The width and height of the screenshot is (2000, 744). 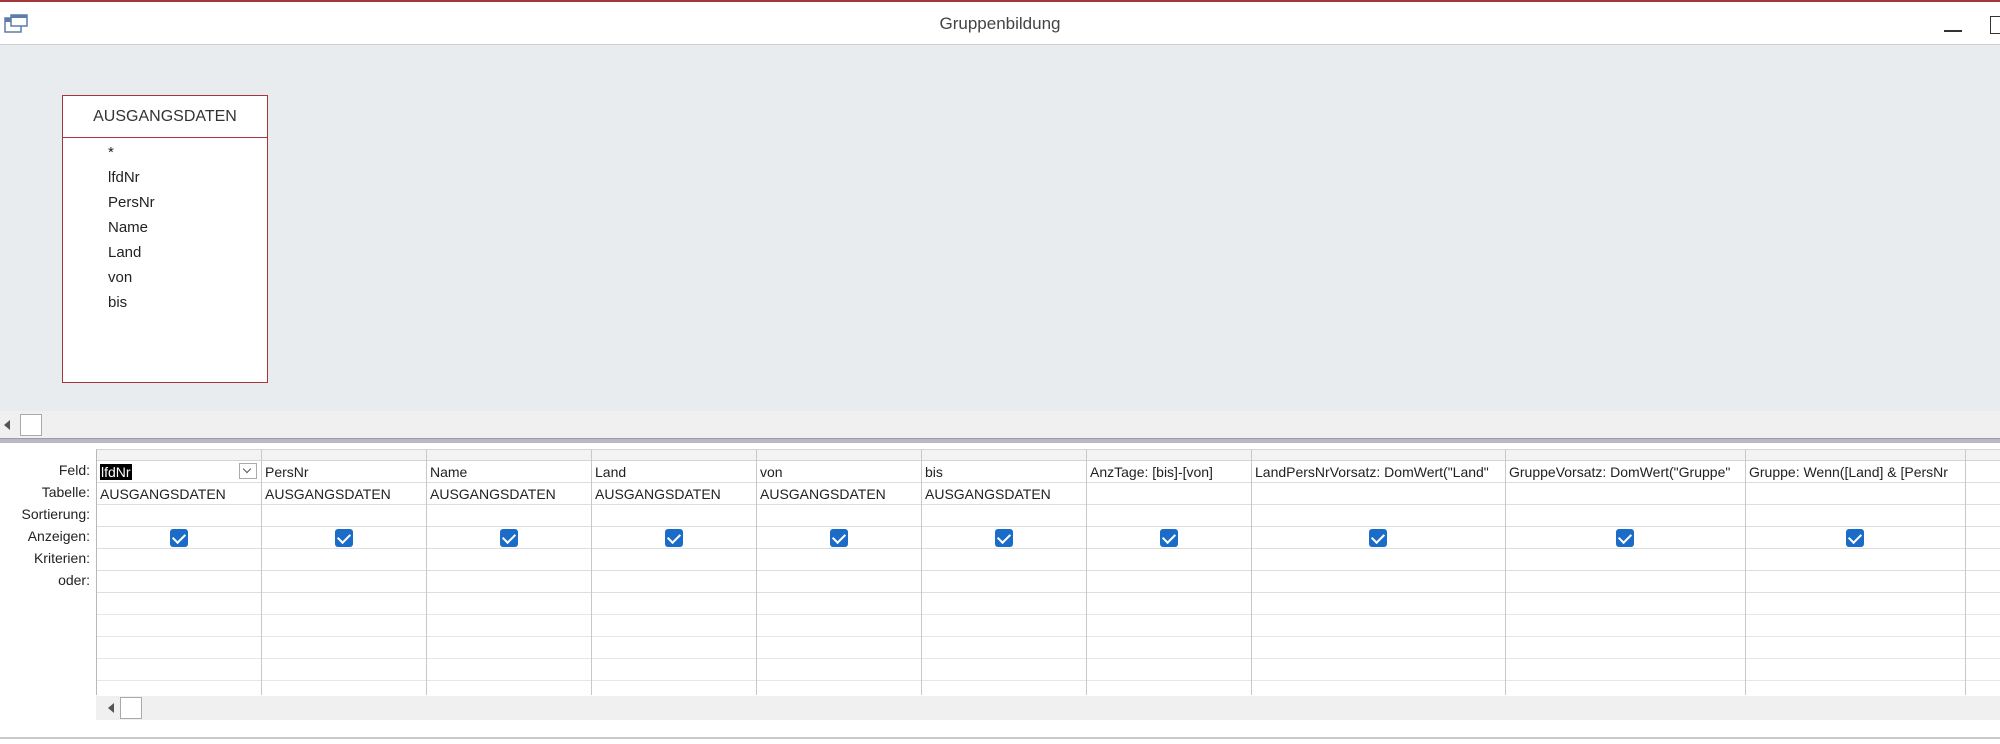 I want to click on field-cell: Gruppe: Wenn([Land] & [PersNr, so click(x=1855, y=472).